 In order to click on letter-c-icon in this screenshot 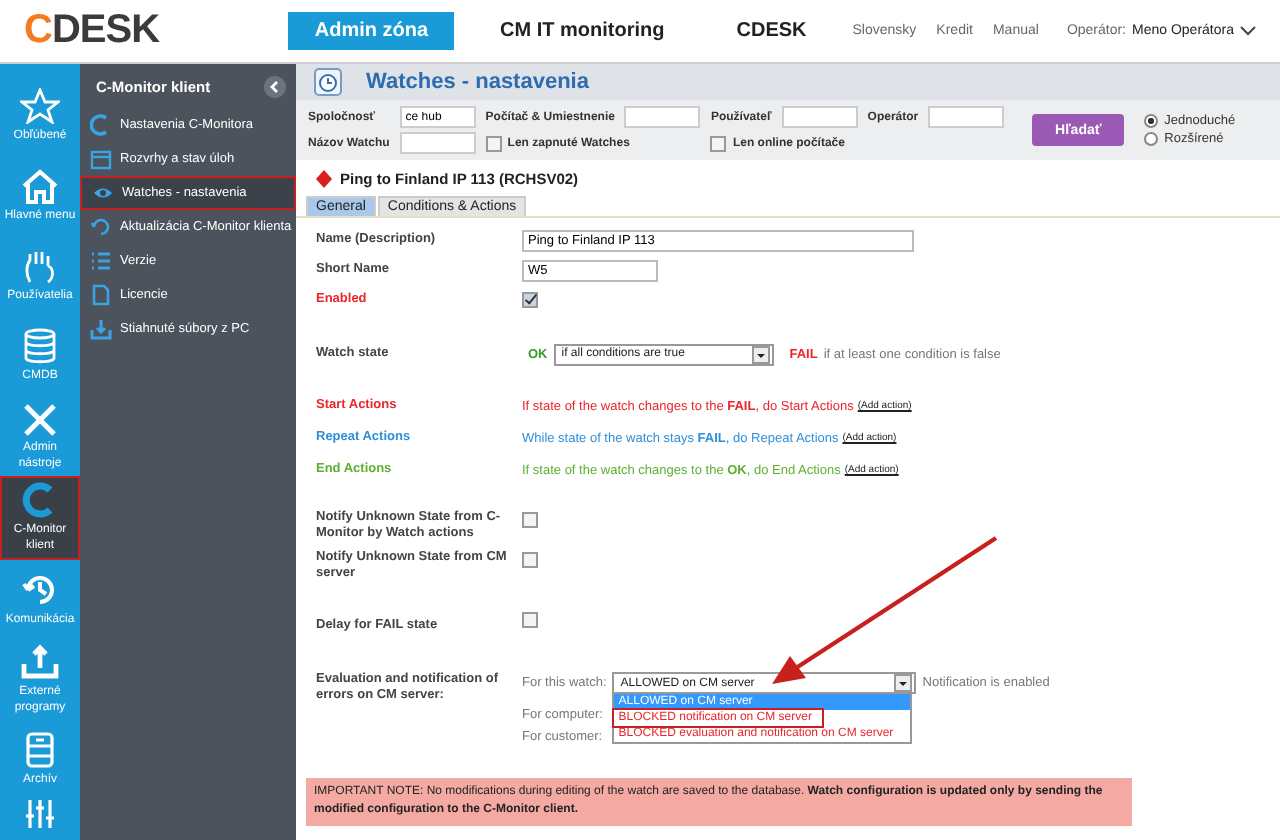, I will do `click(101, 125)`.